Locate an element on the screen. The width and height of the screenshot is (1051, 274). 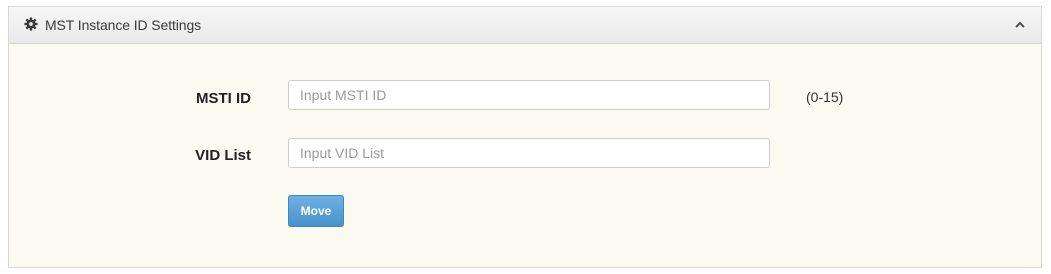
panel-title: MST Instance ID Settings is located at coordinates (123, 25).